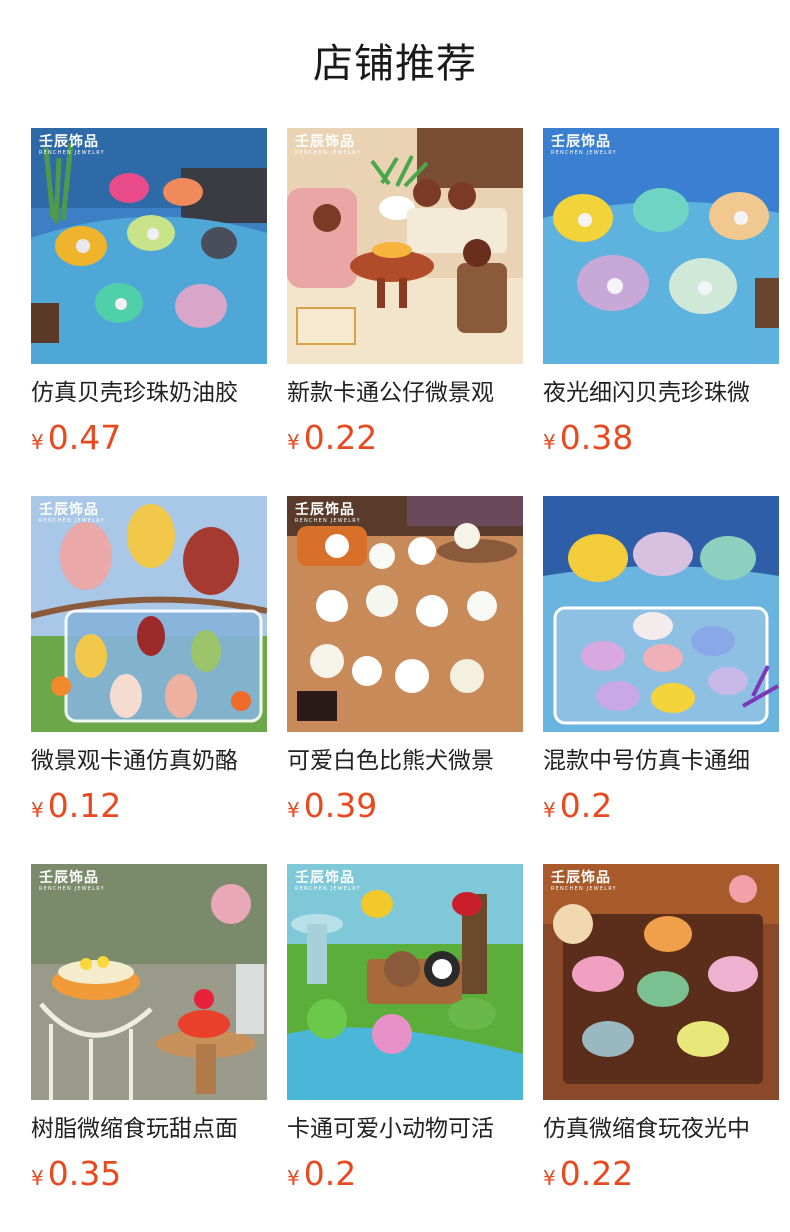 This screenshot has width=790, height=1232. What do you see at coordinates (661, 246) in the screenshot?
I see `product-image-glow-shells: 壬辰饰品 RENCHEN JEWELRY` at bounding box center [661, 246].